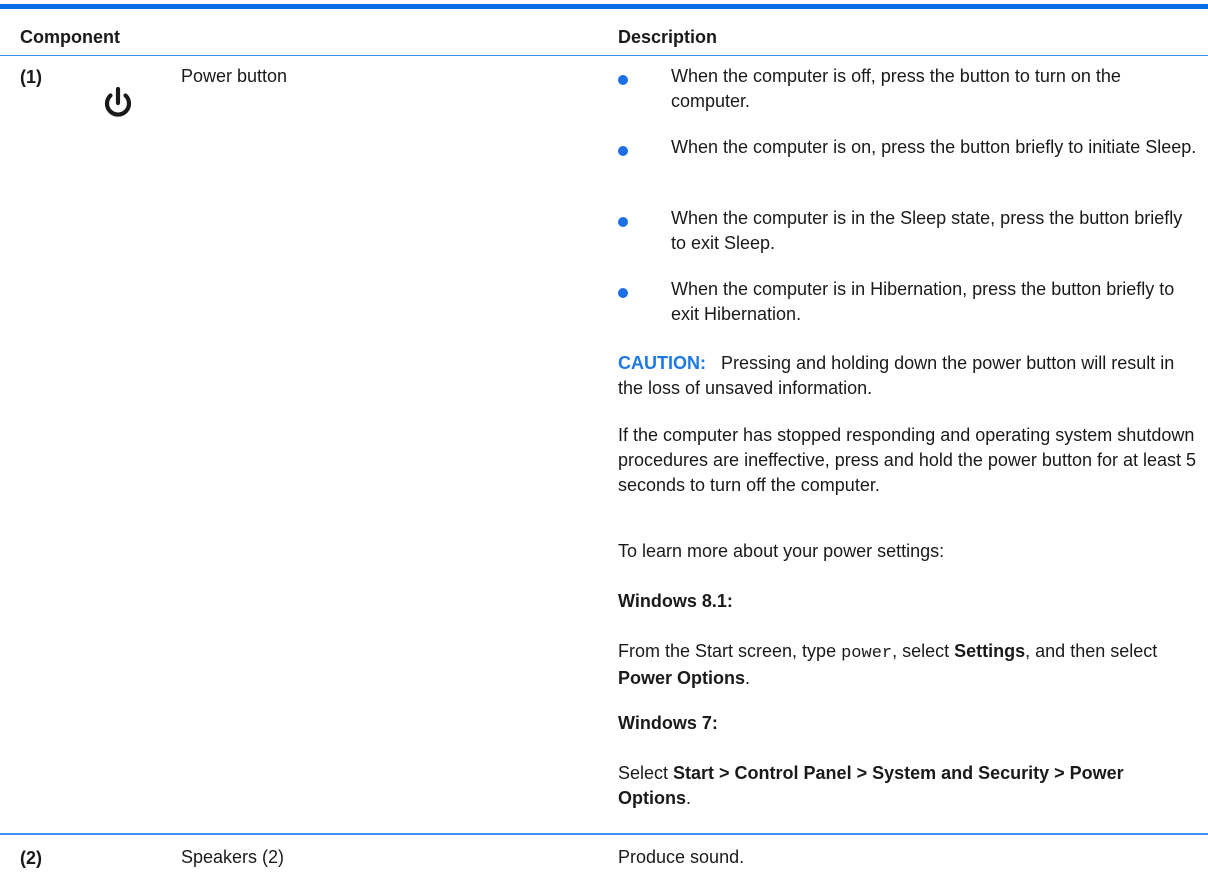 This screenshot has width=1208, height=880. I want to click on win81-text-4: ., so click(748, 678).